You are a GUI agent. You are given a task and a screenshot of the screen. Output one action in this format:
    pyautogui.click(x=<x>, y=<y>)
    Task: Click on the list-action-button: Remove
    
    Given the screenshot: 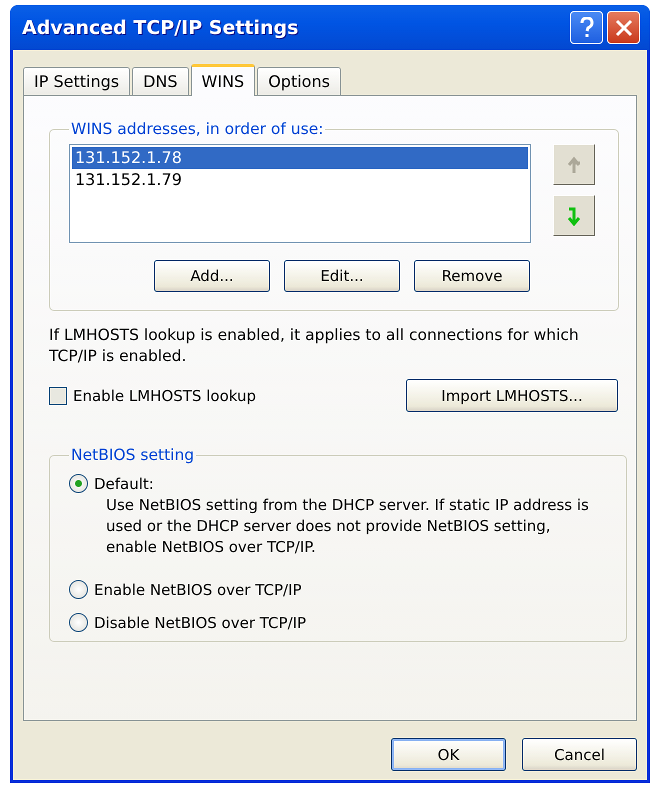 What is the action you would take?
    pyautogui.click(x=472, y=276)
    